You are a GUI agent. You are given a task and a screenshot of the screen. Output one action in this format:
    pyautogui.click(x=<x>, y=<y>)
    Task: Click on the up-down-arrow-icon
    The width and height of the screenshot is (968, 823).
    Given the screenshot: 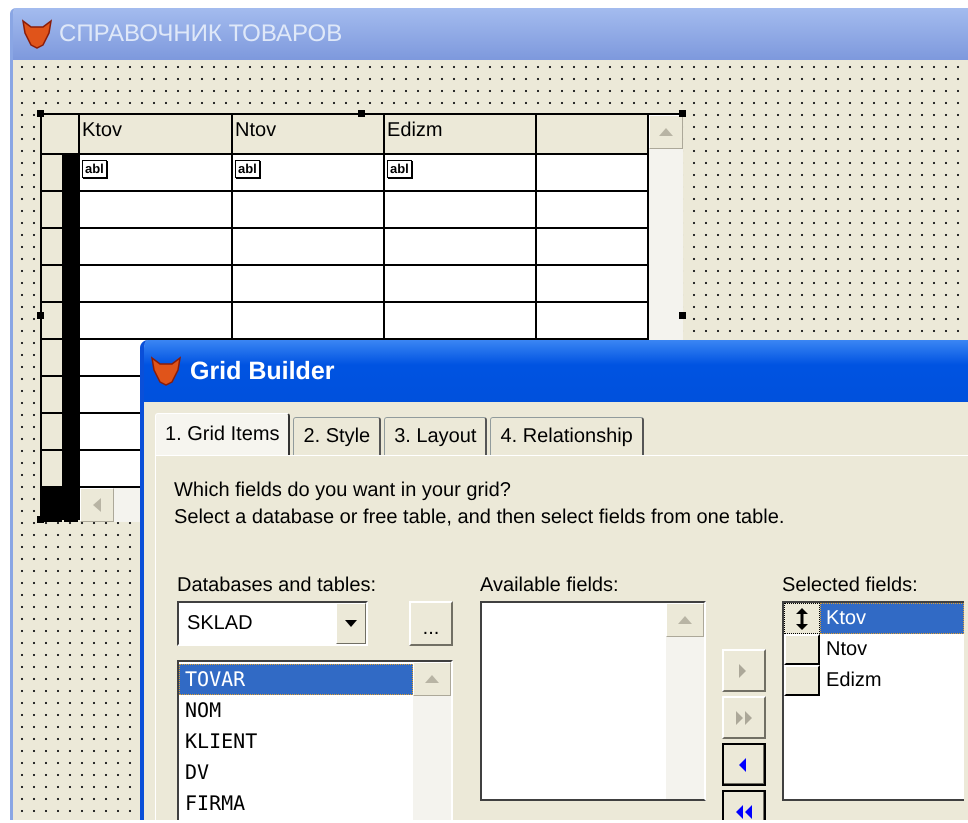 What is the action you would take?
    pyautogui.click(x=802, y=619)
    